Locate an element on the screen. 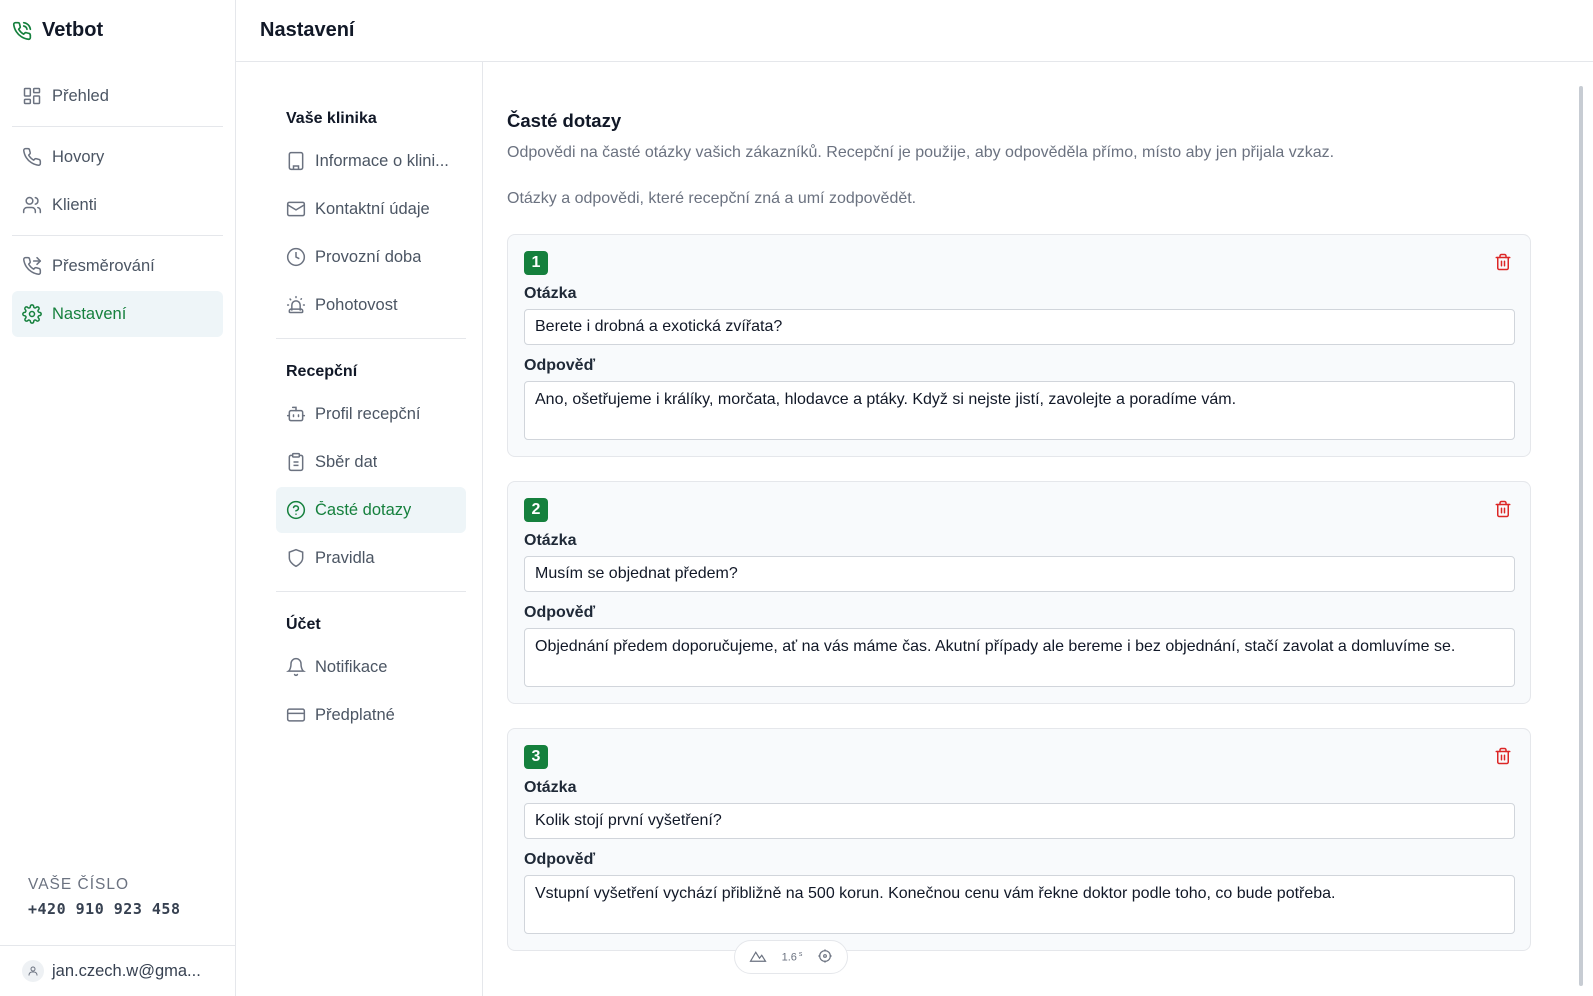  mountain-icon is located at coordinates (757, 957).